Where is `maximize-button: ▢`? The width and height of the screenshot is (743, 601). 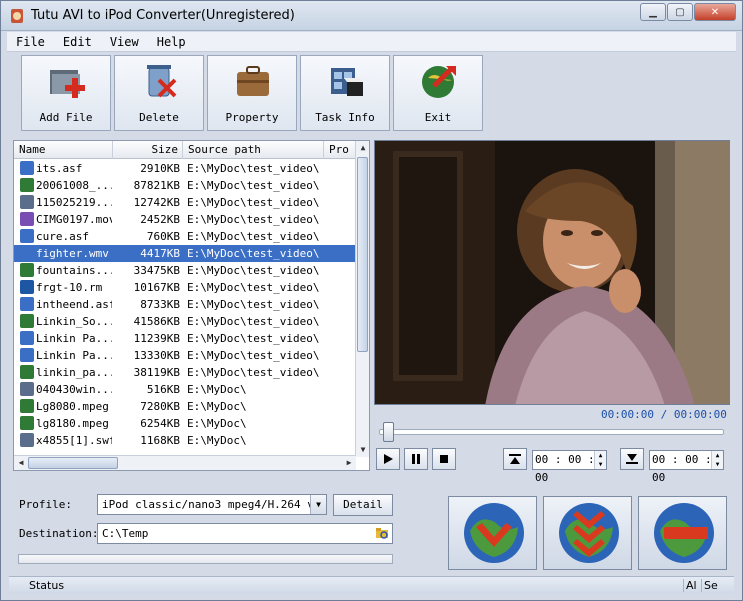 maximize-button: ▢ is located at coordinates (680, 12).